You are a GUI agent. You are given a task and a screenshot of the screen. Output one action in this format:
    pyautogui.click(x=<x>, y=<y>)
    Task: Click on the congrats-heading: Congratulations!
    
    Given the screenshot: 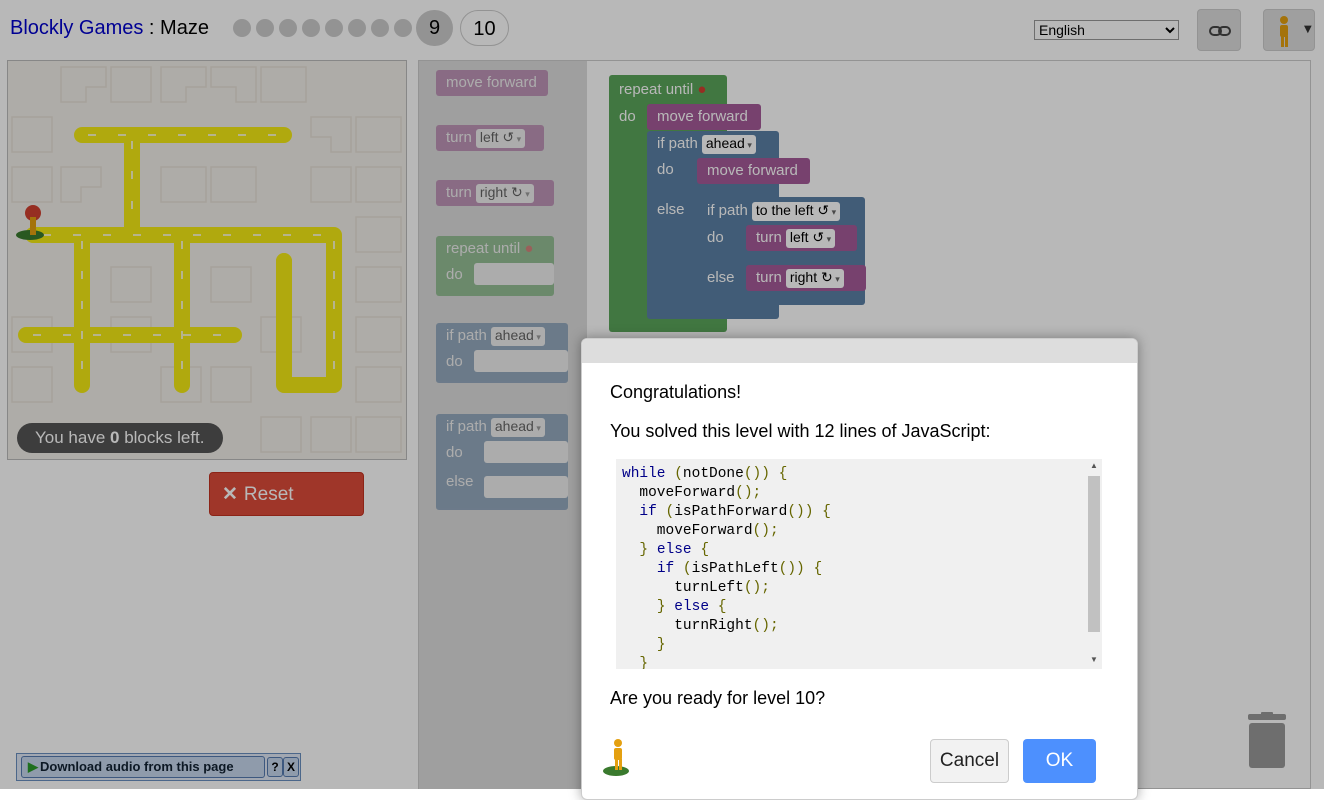 What is the action you would take?
    pyautogui.click(x=676, y=392)
    